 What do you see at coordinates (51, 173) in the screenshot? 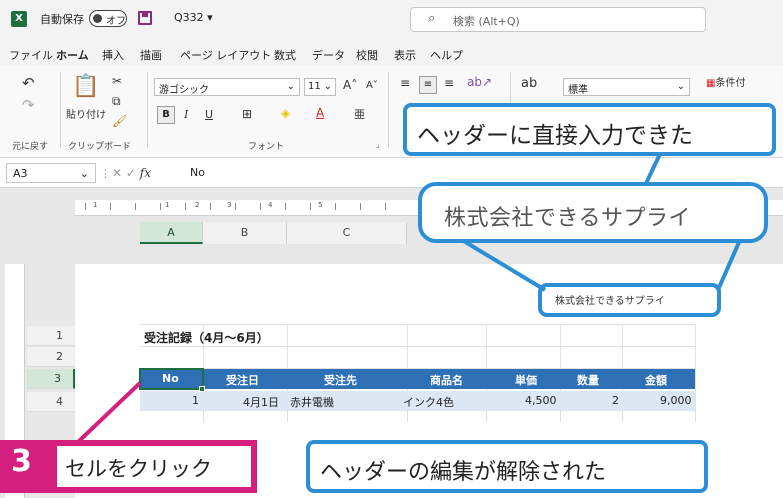
I see `name-box: A3 ⌄` at bounding box center [51, 173].